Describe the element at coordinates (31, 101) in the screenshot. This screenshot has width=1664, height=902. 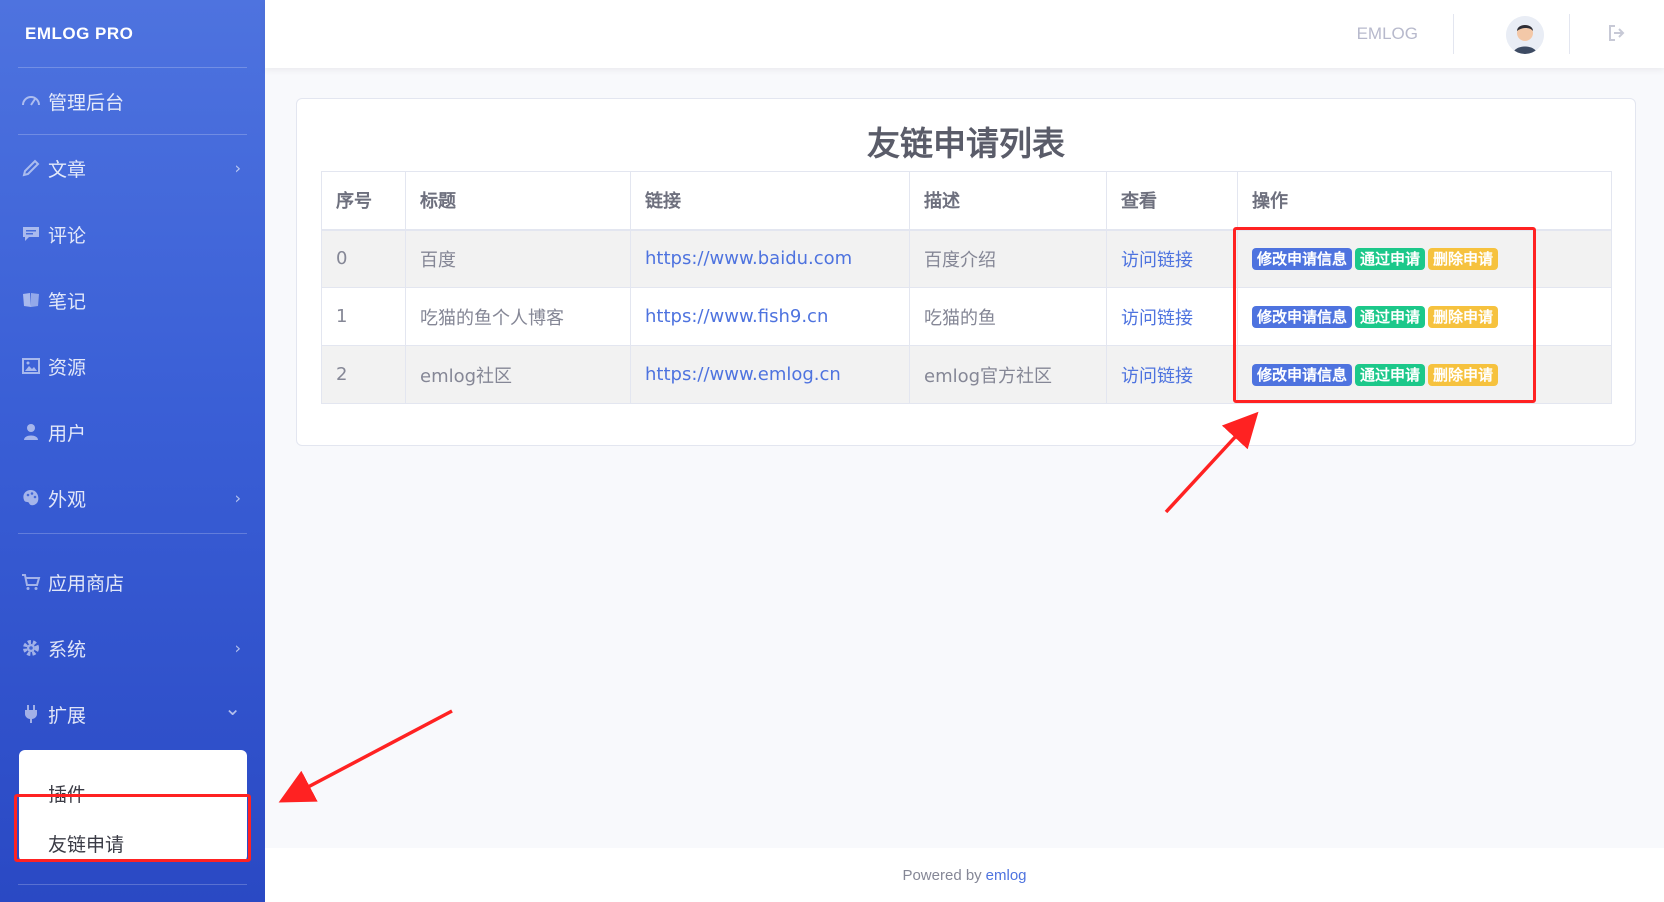
I see `dashboard-icon` at that location.